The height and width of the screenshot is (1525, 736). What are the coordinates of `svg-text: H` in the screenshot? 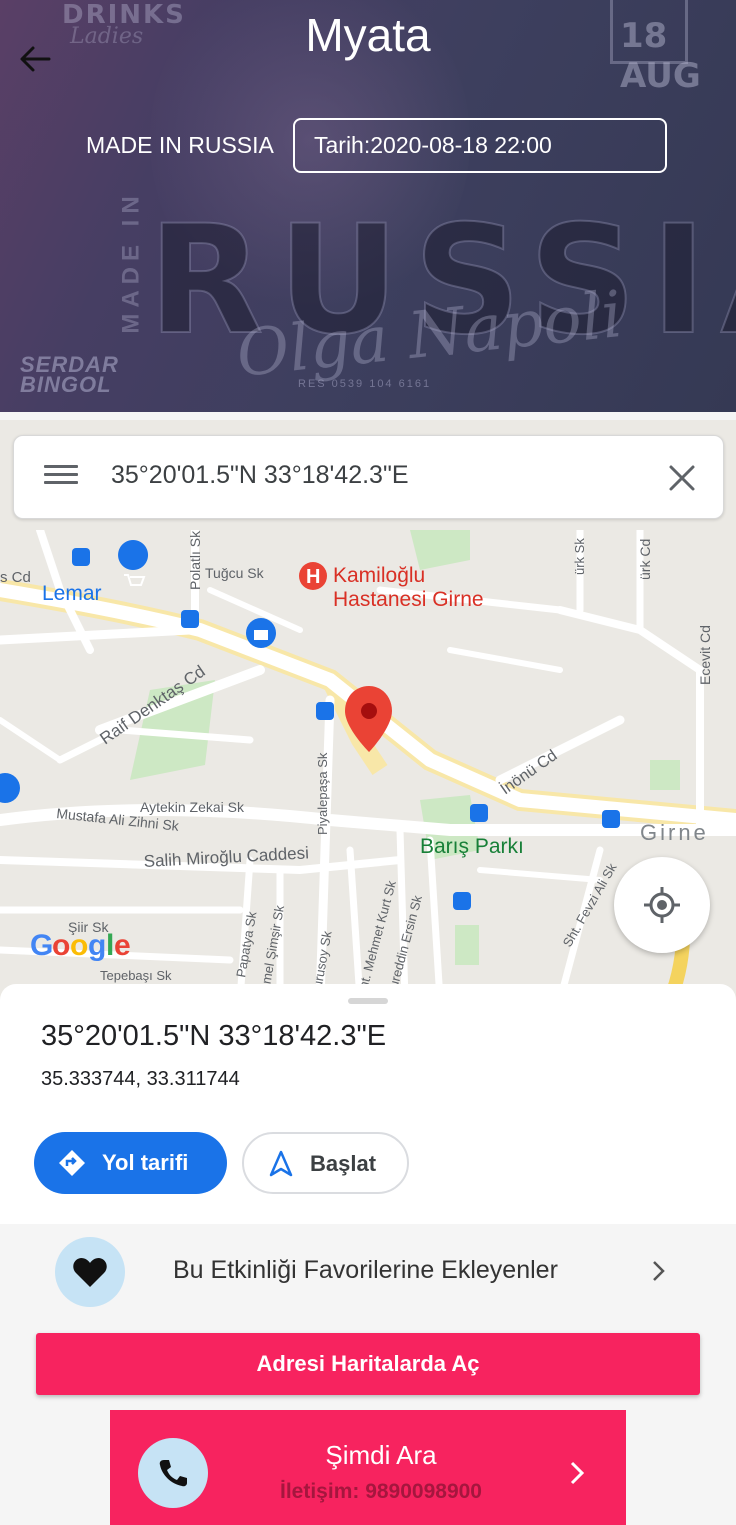 It's located at (313, 577).